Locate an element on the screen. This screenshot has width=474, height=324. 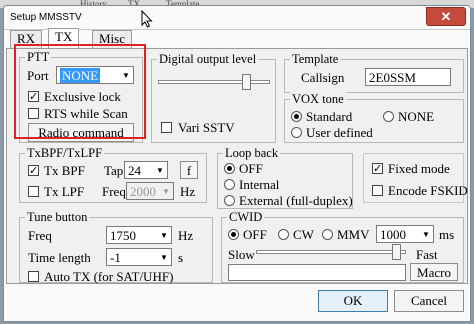
cwid-speed-value: 1000 is located at coordinates (393, 234).